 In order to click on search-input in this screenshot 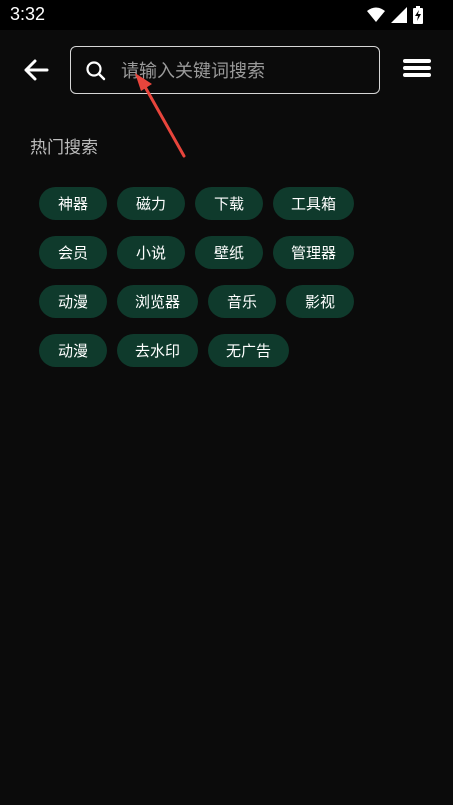, I will do `click(246, 71)`.